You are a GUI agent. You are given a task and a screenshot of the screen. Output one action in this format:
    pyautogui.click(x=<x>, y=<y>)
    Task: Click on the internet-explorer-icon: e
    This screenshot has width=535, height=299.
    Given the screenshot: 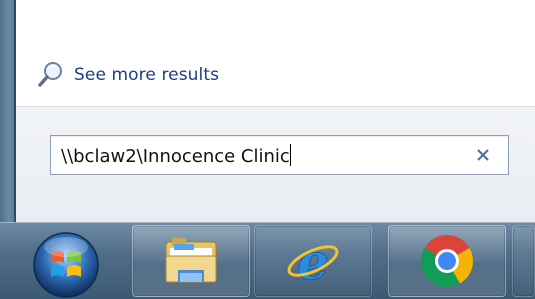 What is the action you would take?
    pyautogui.click(x=313, y=261)
    